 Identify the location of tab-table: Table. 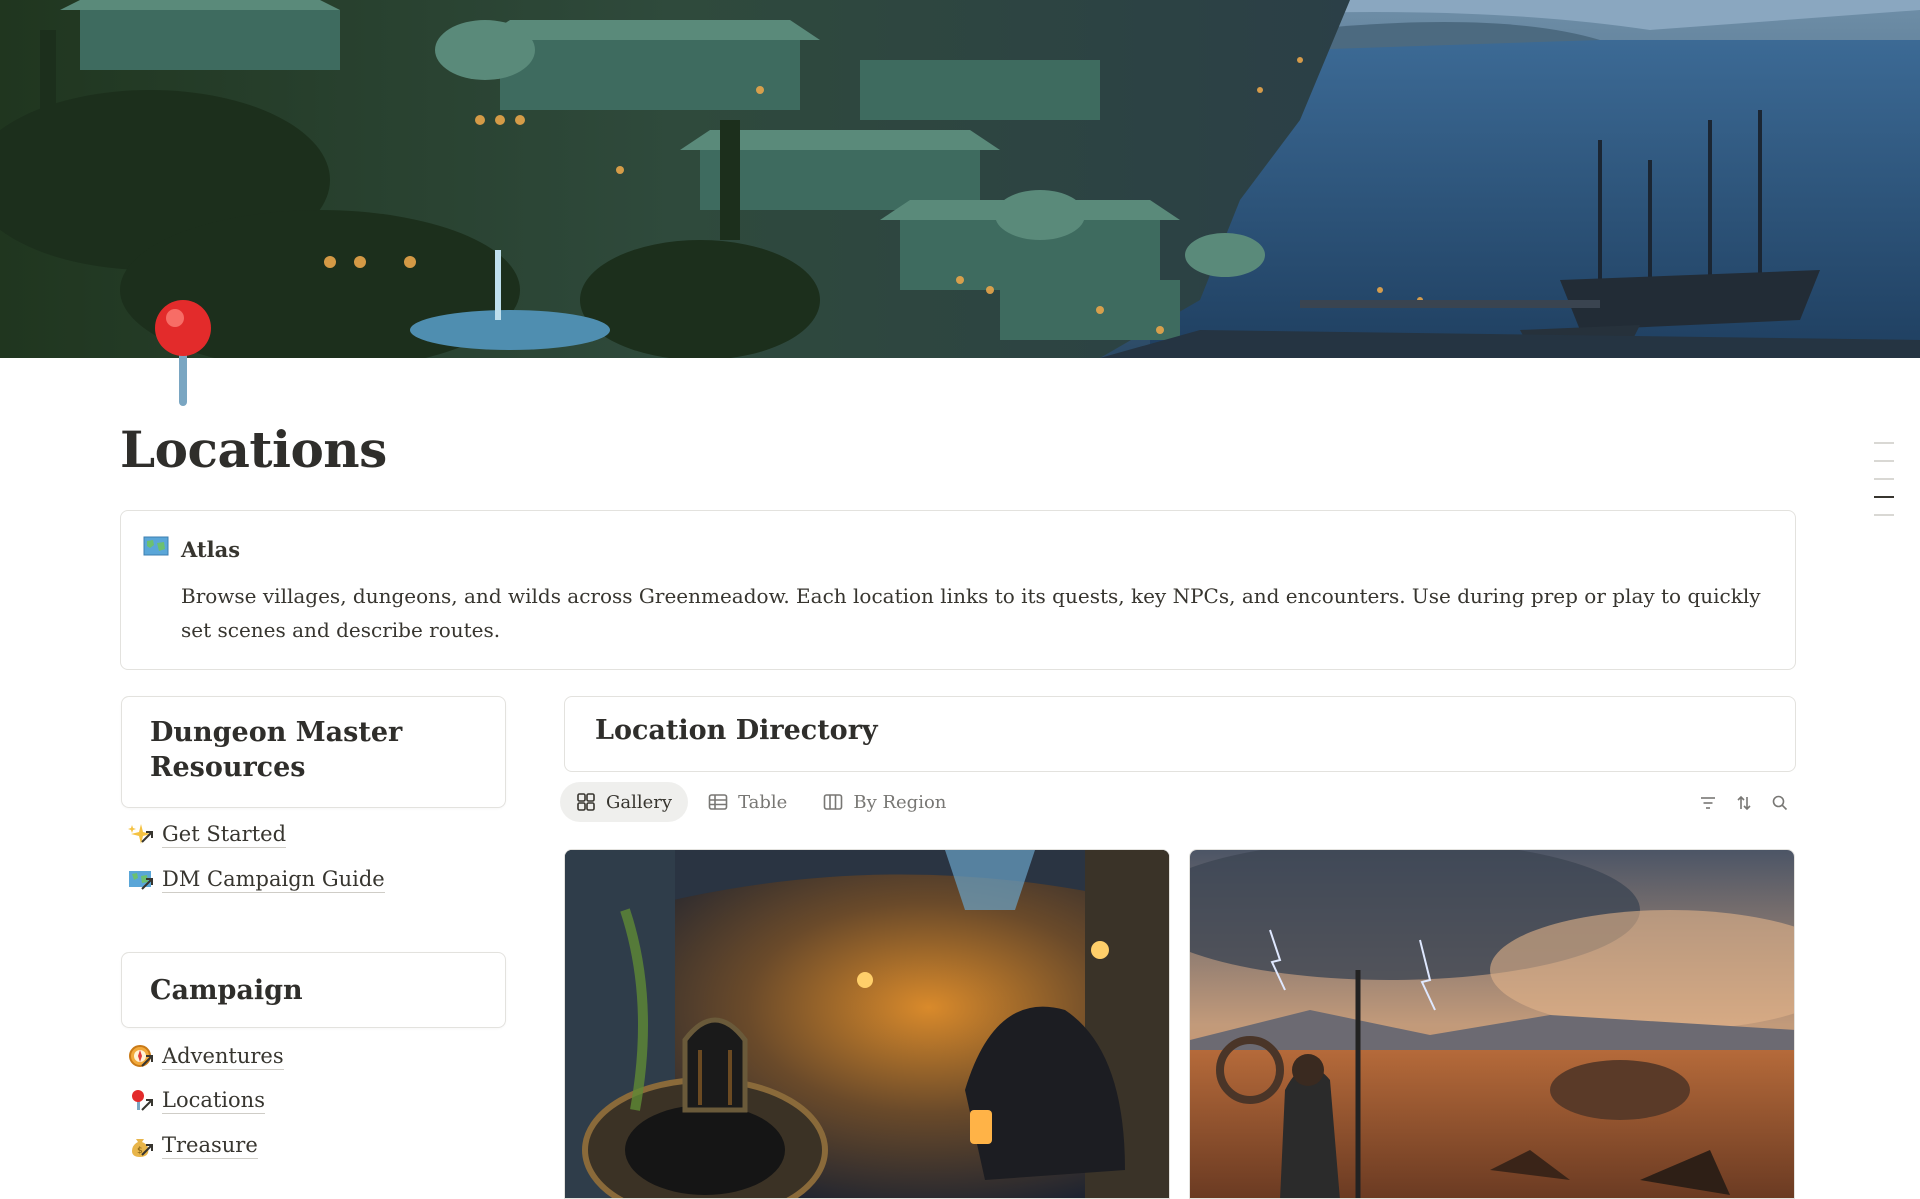
(747, 802).